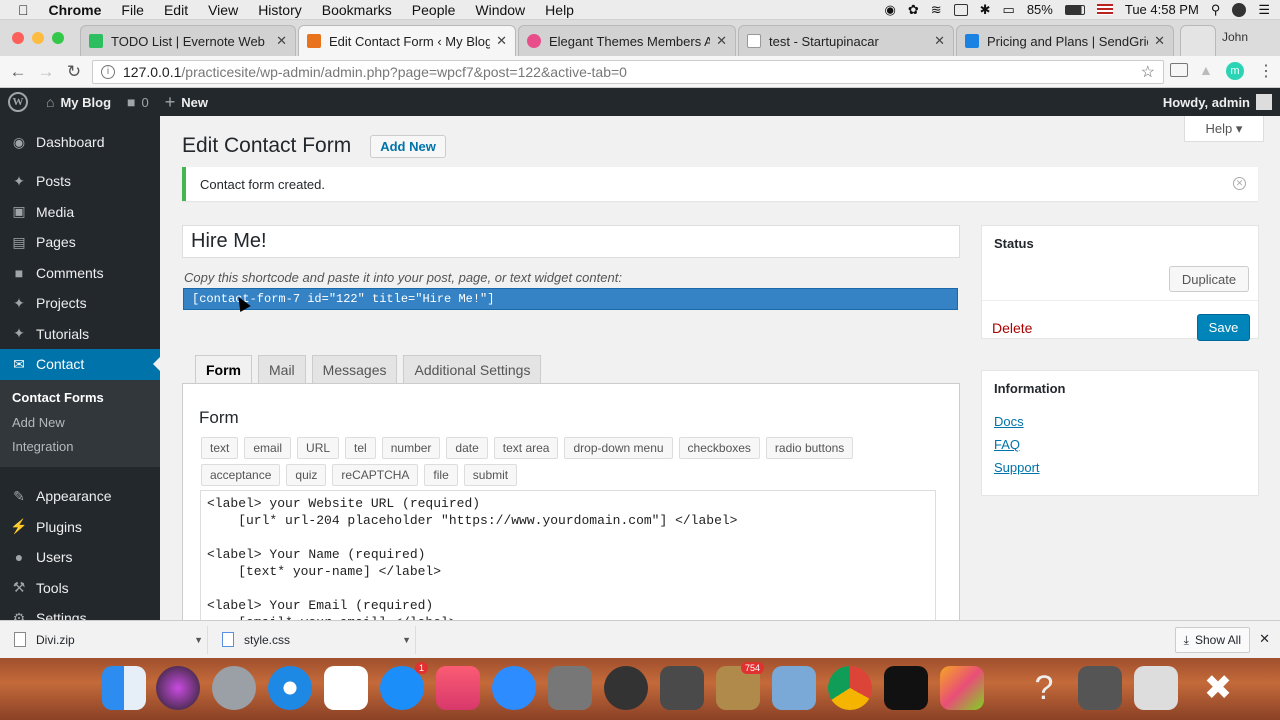 The image size is (1280, 720). I want to click on close-window-icon, so click(18, 38).